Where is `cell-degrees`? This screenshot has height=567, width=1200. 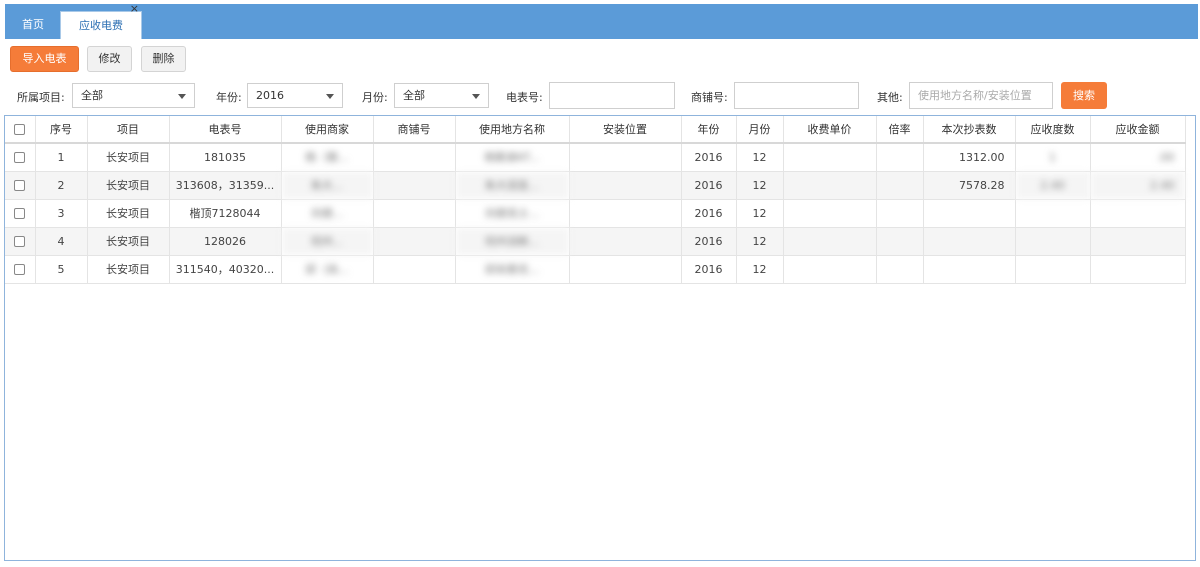
cell-degrees is located at coordinates (1053, 241).